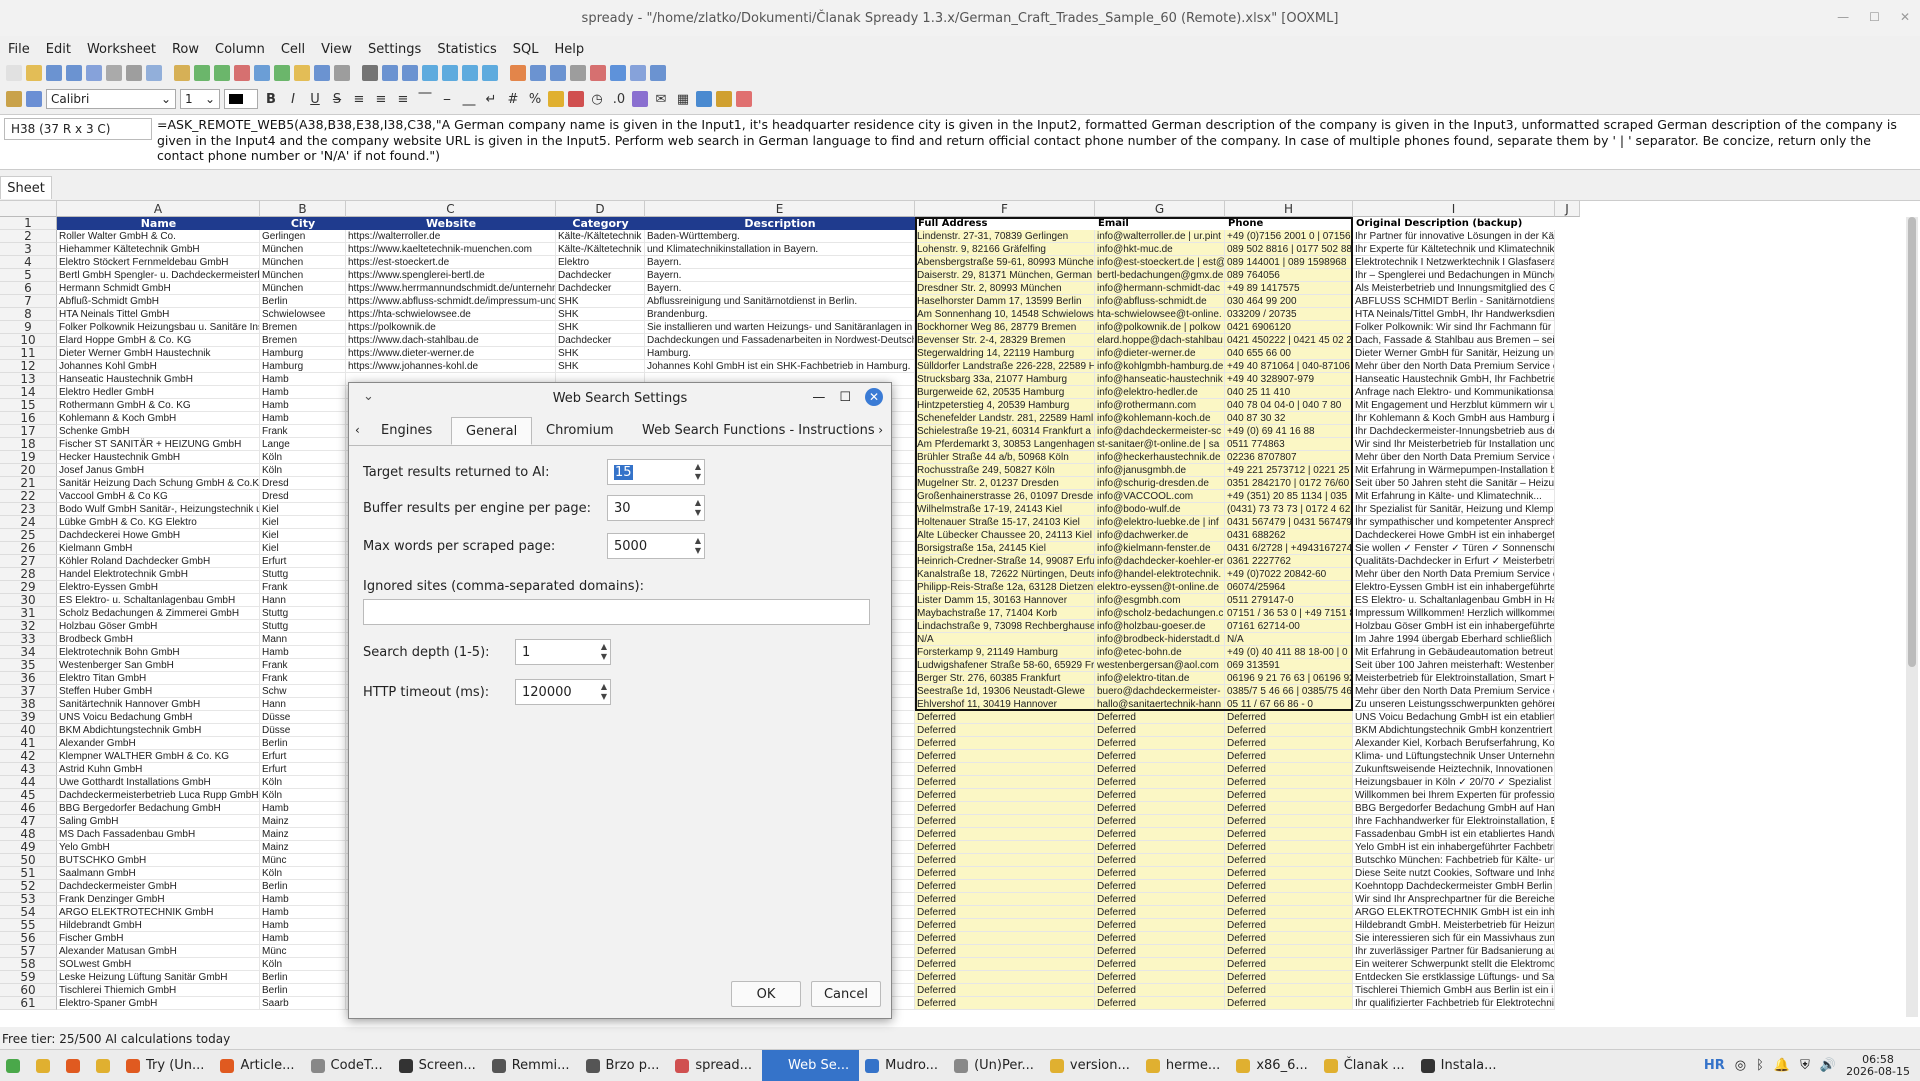 The image size is (1920, 1081). I want to click on cut-icon, so click(114, 73).